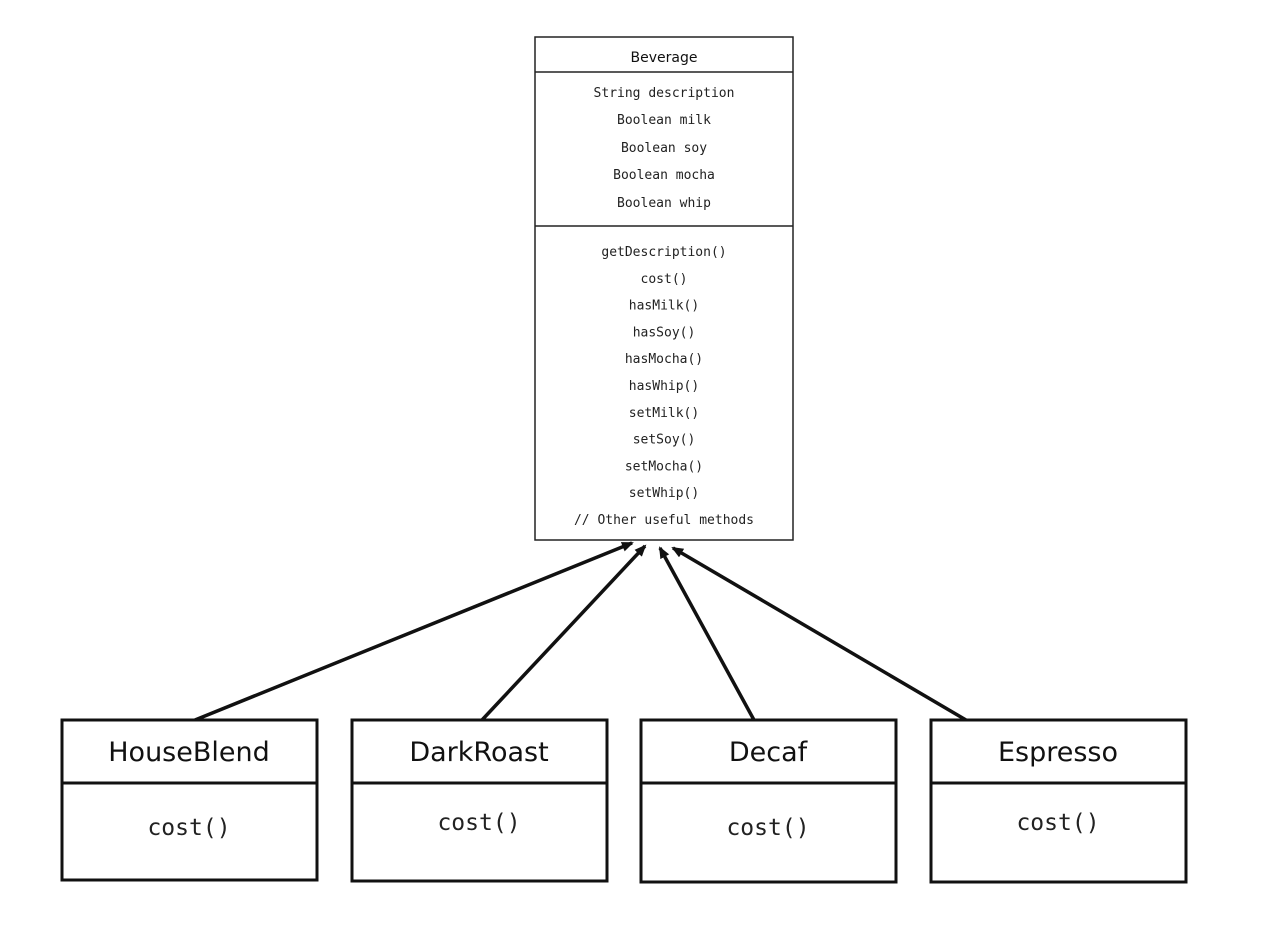  I want to click on method: hasMilk(), so click(664, 306).